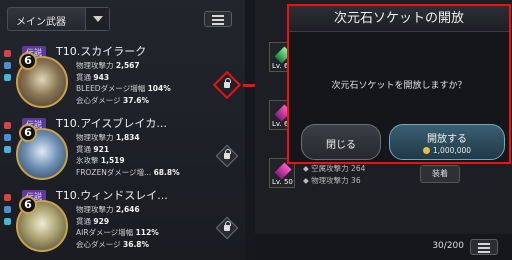  What do you see at coordinates (452, 150) in the screenshot?
I see `cost-value: 1,000,000` at bounding box center [452, 150].